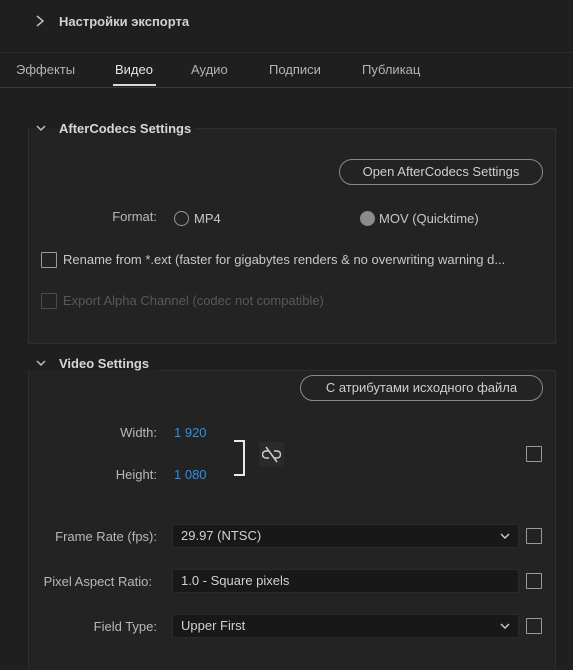 Image resolution: width=573 pixels, height=670 pixels. I want to click on tab-audio: Аудио, so click(209, 69).